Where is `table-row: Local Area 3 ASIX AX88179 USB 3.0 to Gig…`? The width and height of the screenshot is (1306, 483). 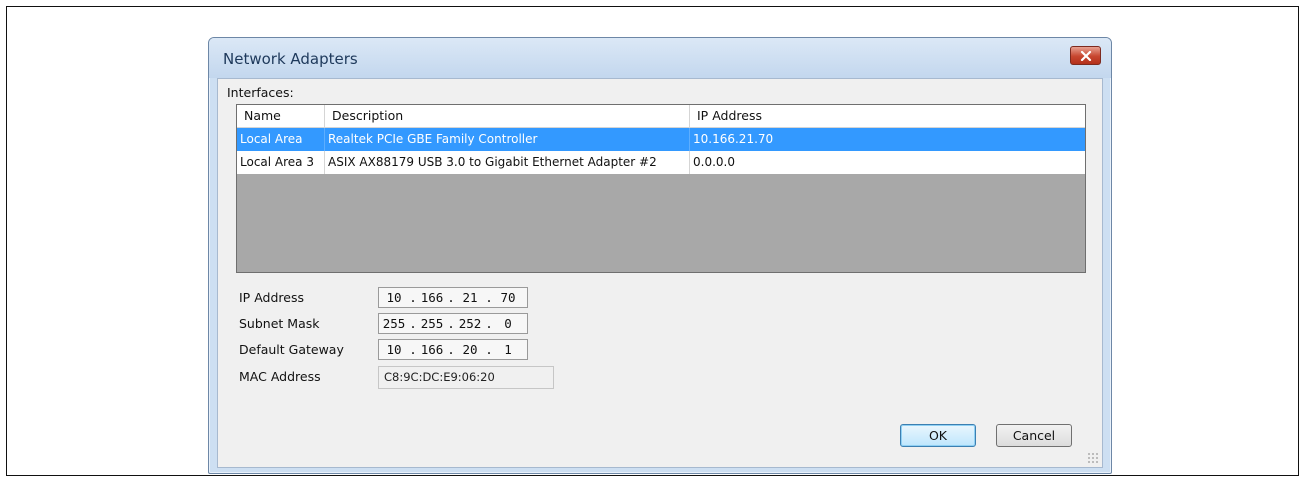 table-row: Local Area 3 ASIX AX88179 USB 3.0 to Gig… is located at coordinates (661, 162).